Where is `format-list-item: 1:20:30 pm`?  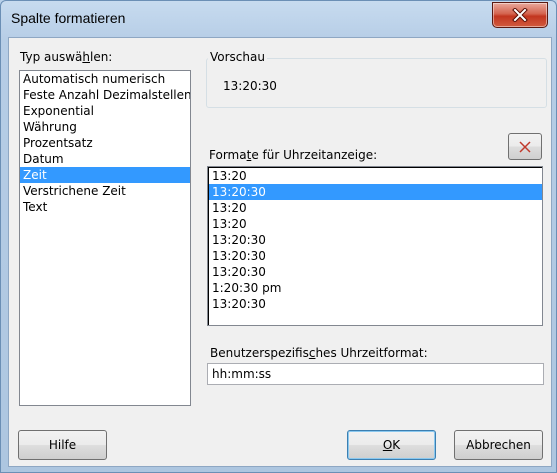
format-list-item: 1:20:30 pm is located at coordinates (375, 288).